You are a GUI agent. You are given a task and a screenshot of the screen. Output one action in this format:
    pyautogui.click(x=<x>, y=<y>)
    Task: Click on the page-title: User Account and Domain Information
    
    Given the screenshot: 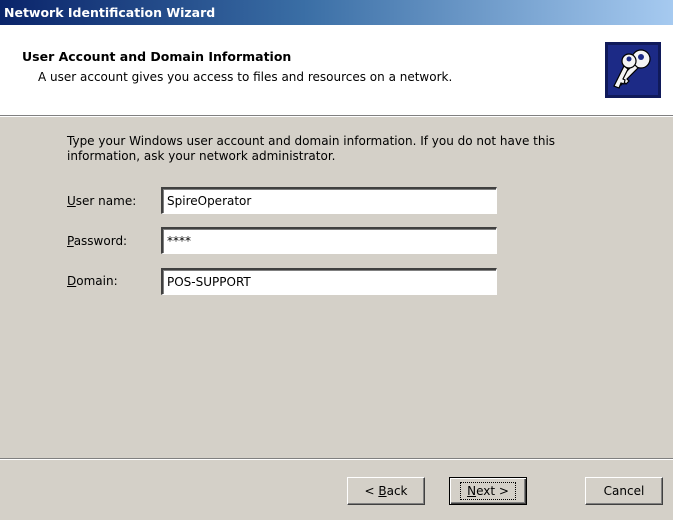 What is the action you would take?
    pyautogui.click(x=157, y=56)
    